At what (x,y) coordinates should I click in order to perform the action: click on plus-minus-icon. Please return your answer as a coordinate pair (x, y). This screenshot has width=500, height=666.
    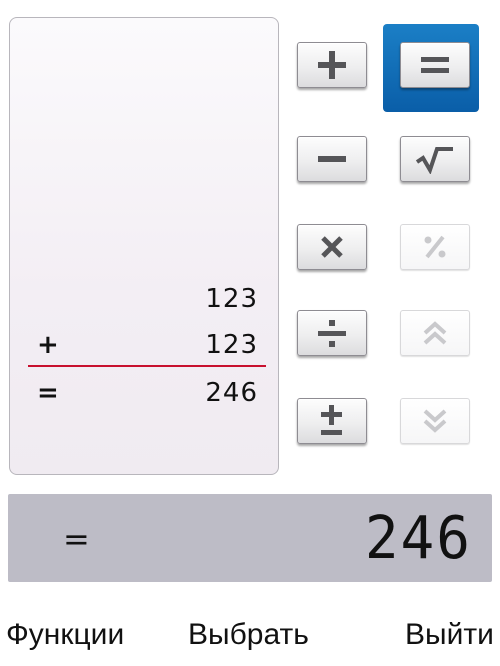
    Looking at the image, I should click on (331, 420).